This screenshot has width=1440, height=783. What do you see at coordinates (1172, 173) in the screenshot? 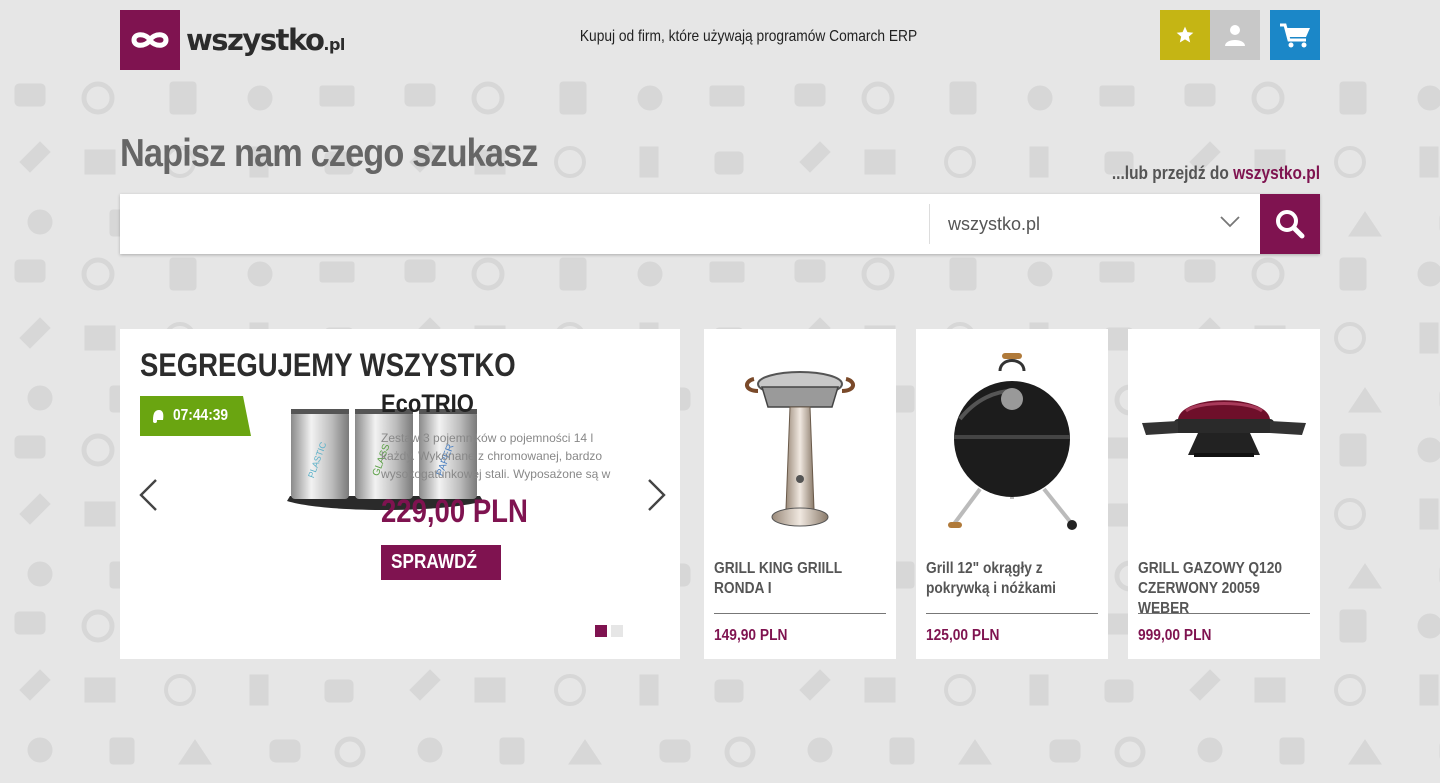
I see `store-link-prefix: ...lub przejdź do` at bounding box center [1172, 173].